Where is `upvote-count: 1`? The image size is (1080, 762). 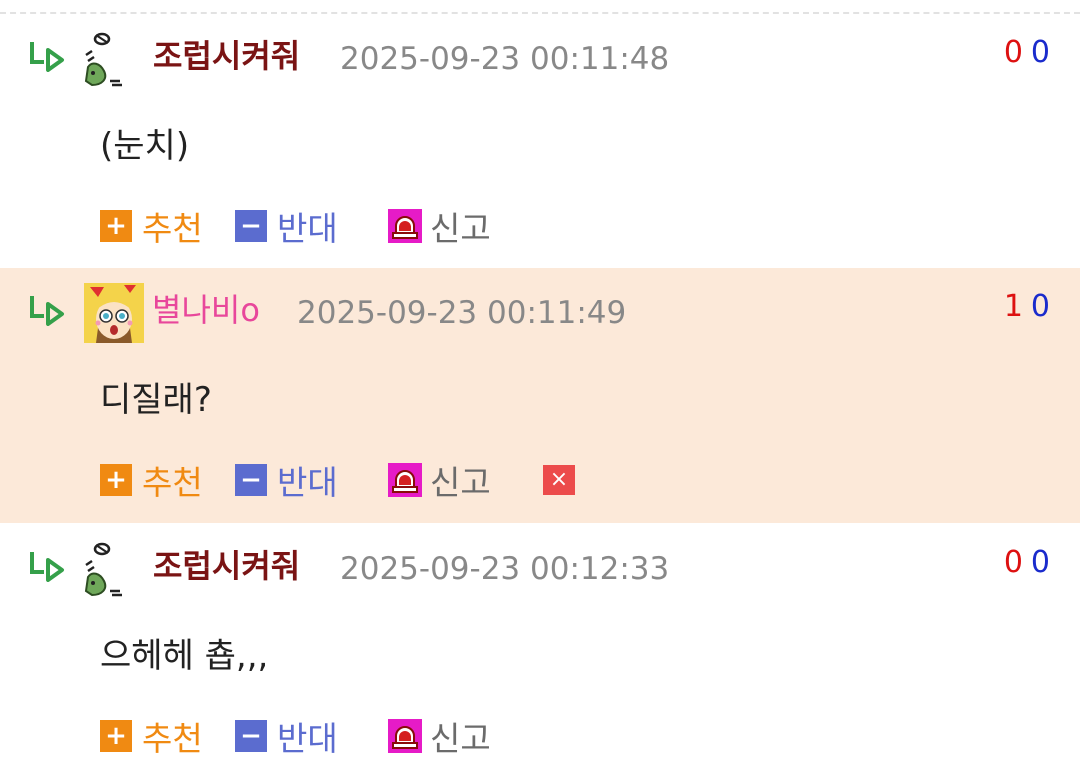
upvote-count: 1 is located at coordinates (1013, 306).